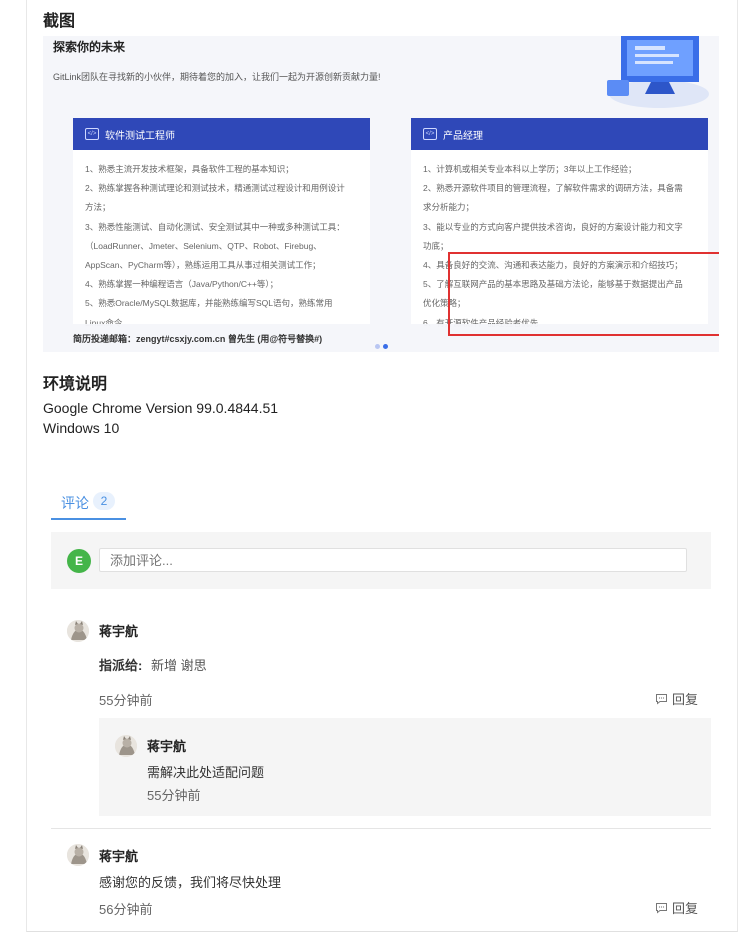  I want to click on job-line: 求分析能力；, so click(449, 207).